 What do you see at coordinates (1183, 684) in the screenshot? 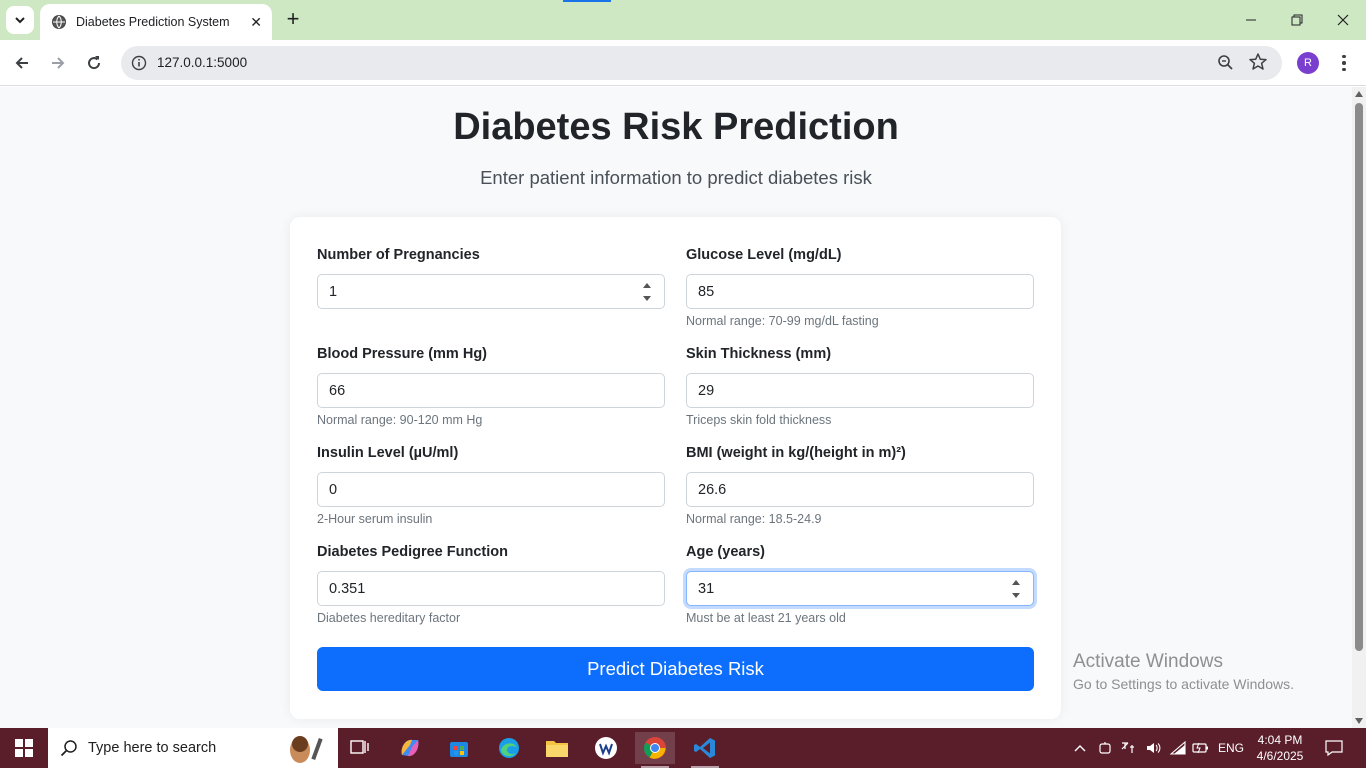
I see `activate-windows-hint: Go to Settings to activate Windows.` at bounding box center [1183, 684].